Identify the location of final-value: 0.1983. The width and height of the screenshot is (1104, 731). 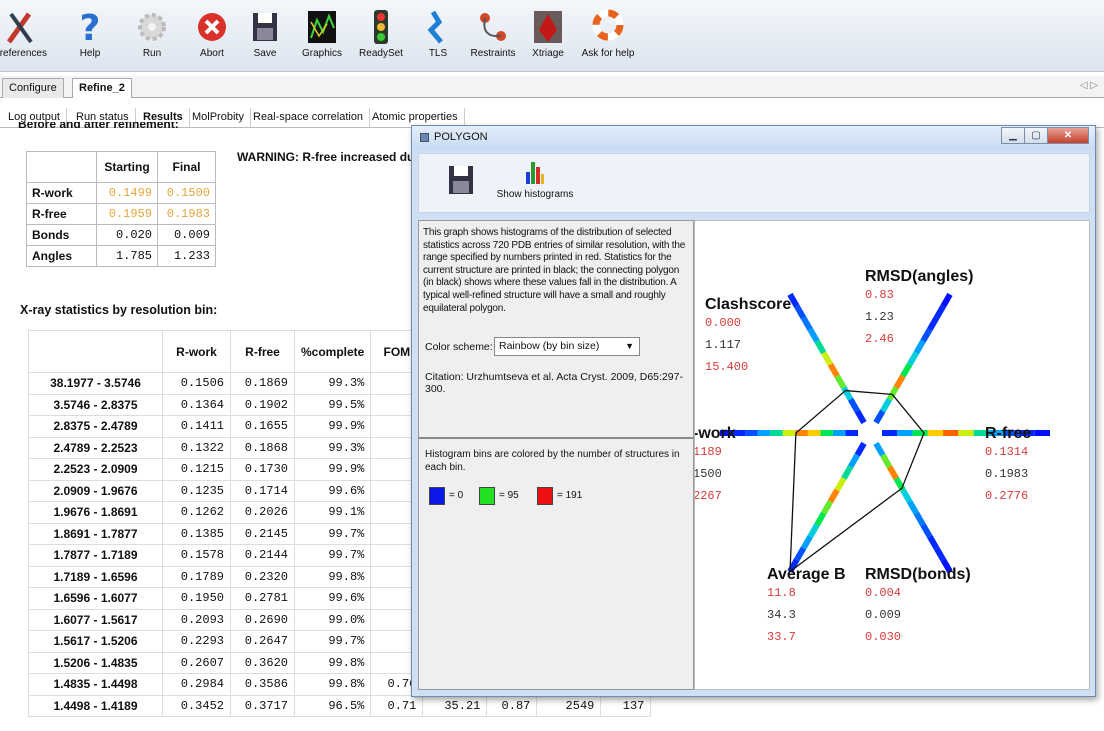
(186, 214).